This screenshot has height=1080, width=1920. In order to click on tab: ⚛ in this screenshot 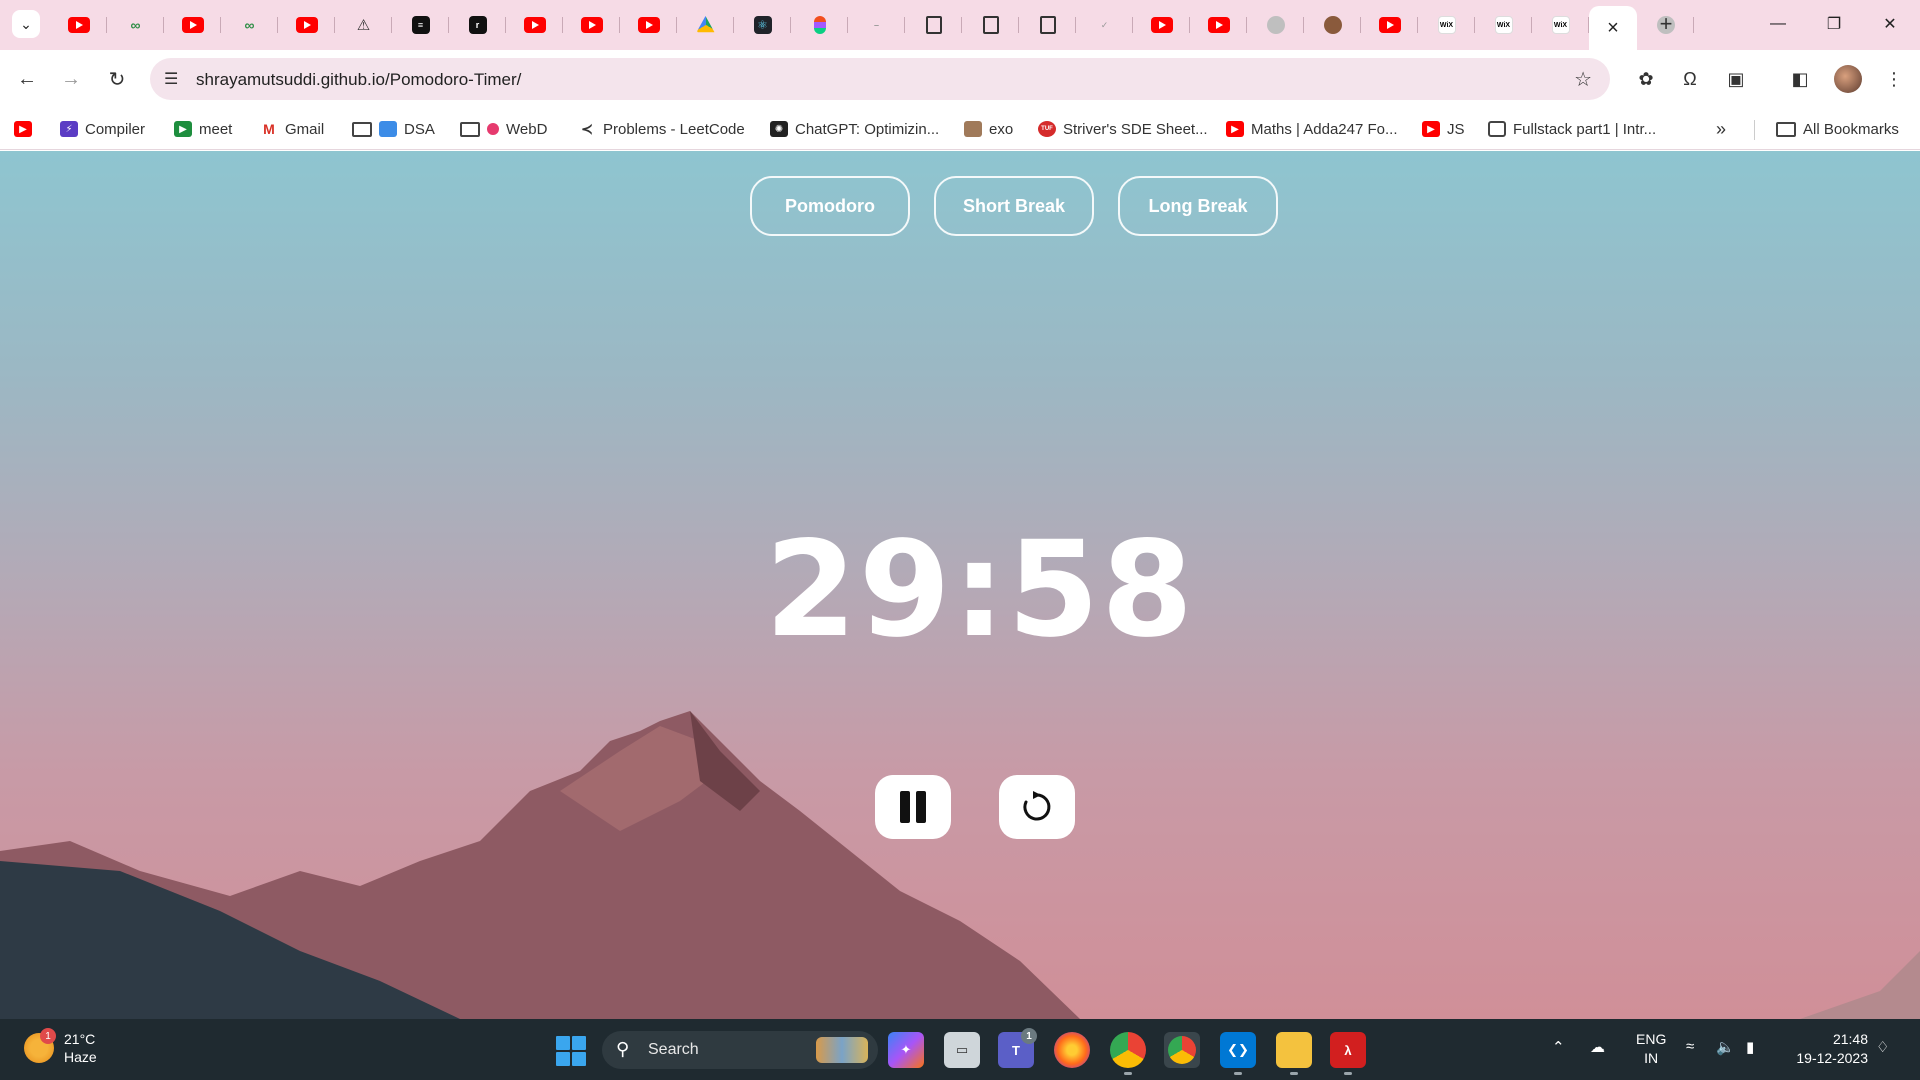, I will do `click(762, 25)`.